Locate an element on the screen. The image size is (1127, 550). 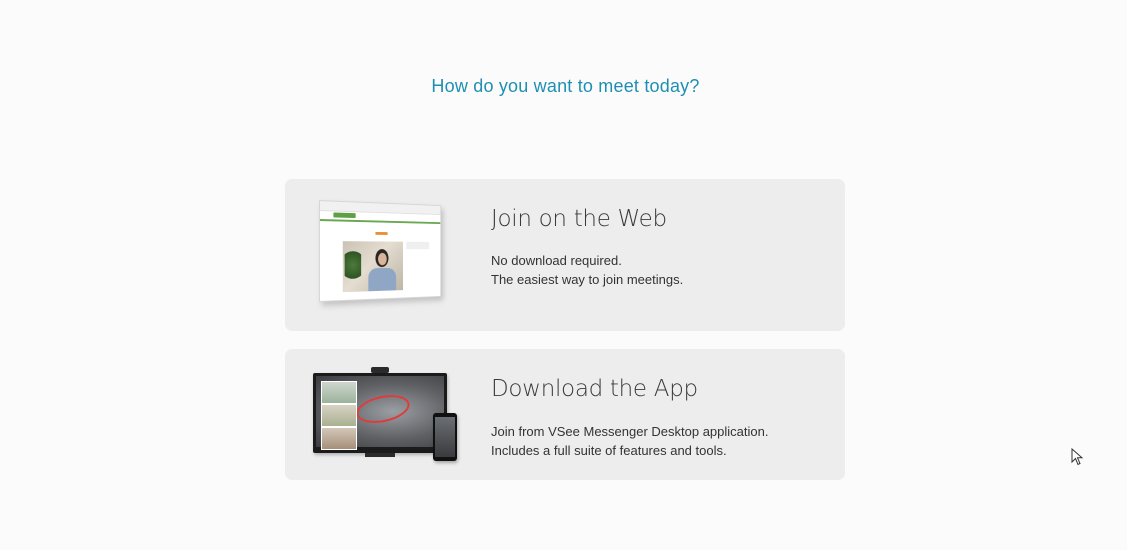
desktop-app-illustration-icon is located at coordinates (388, 415).